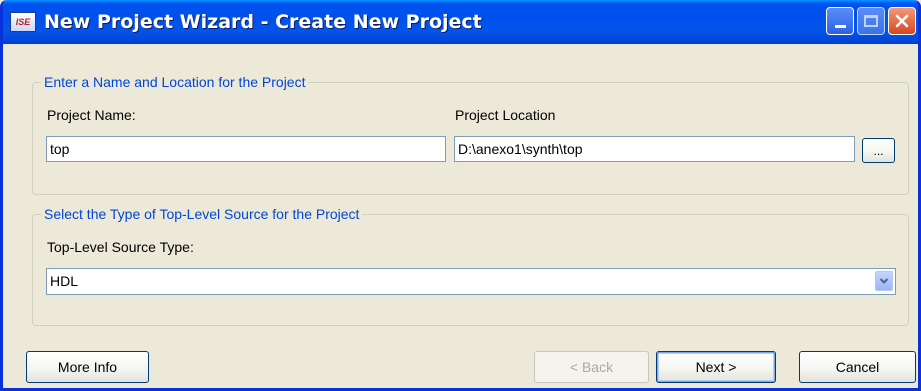  What do you see at coordinates (87, 367) in the screenshot?
I see `more-info-button: More Info` at bounding box center [87, 367].